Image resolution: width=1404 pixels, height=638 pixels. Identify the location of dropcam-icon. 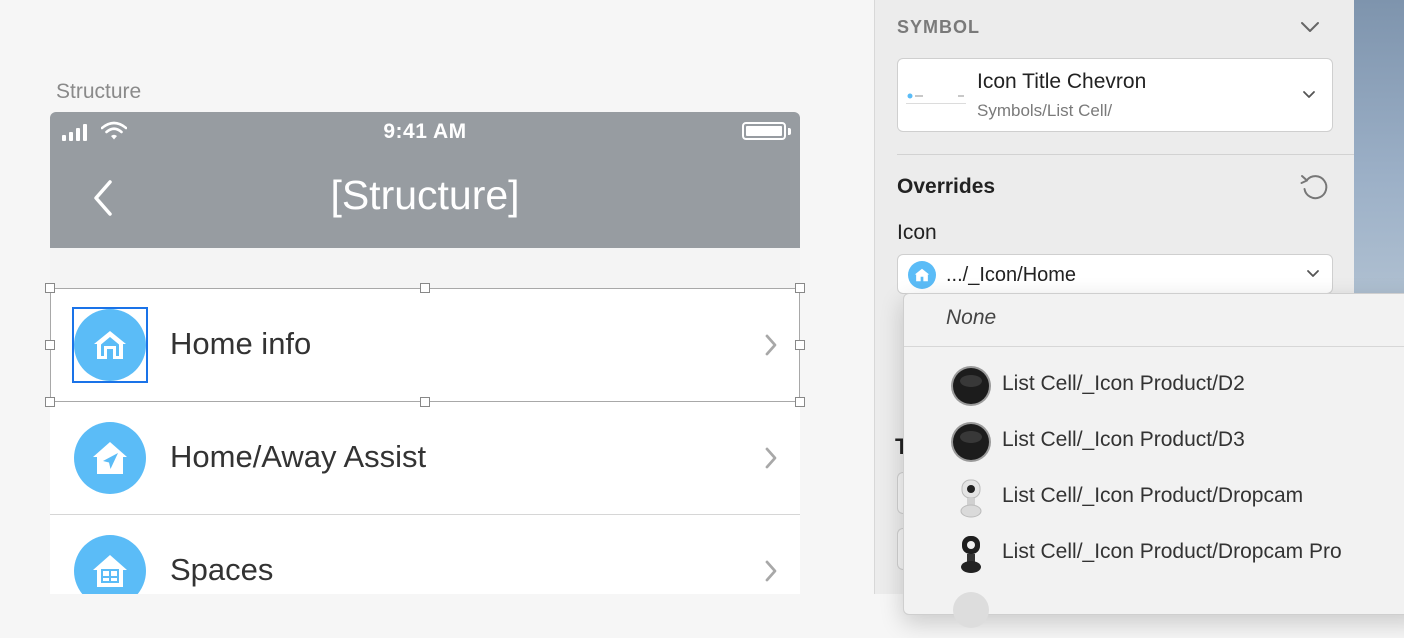
(971, 498).